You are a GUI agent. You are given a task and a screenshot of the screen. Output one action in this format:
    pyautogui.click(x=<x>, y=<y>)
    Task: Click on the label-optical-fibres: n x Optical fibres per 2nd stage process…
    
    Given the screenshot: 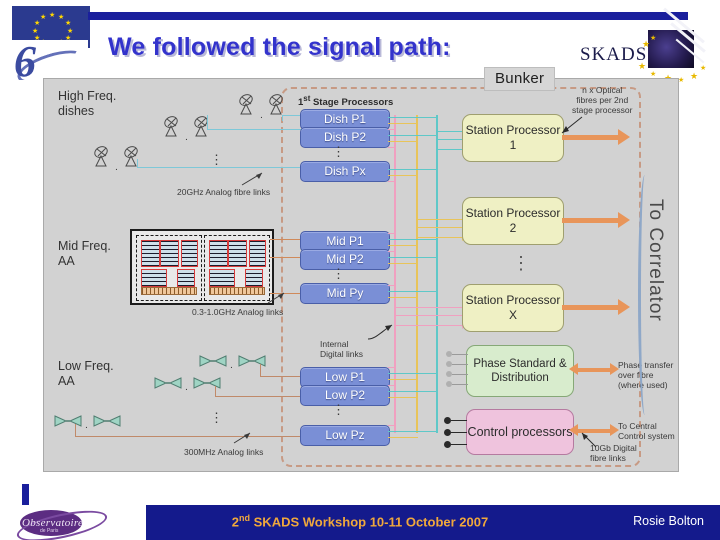 What is the action you would take?
    pyautogui.click(x=602, y=100)
    